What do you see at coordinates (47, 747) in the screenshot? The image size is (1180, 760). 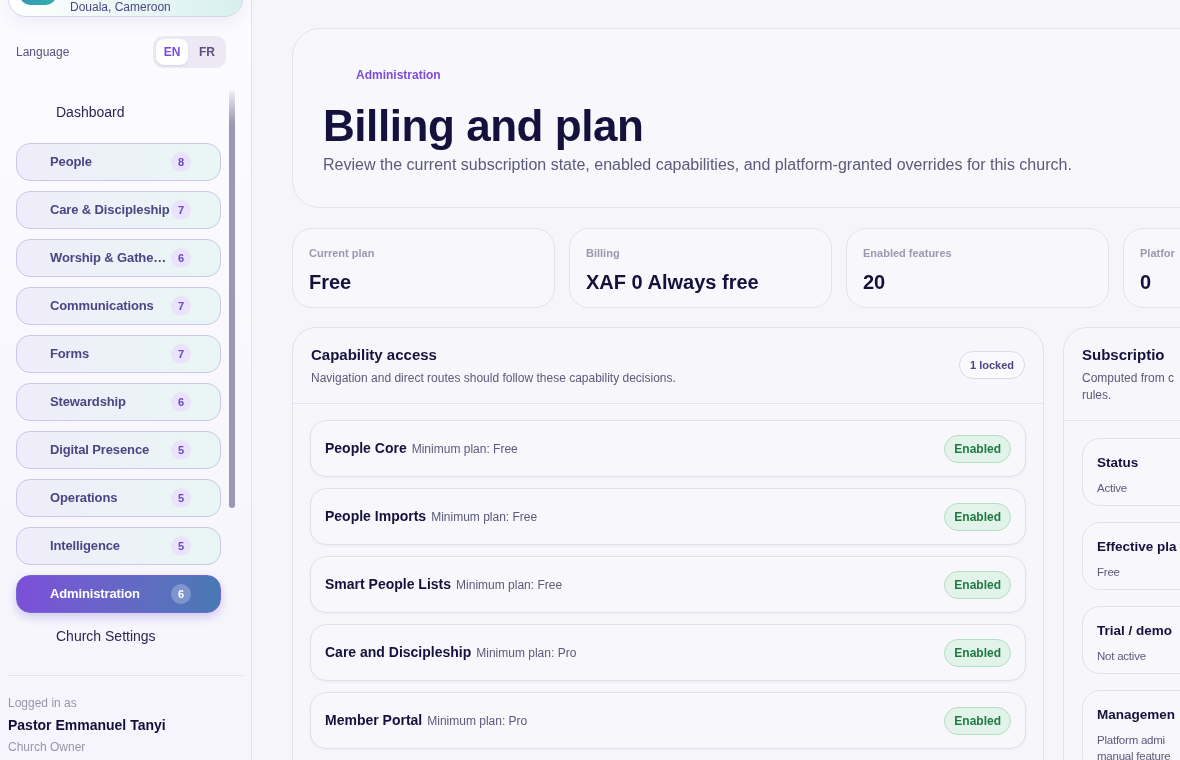 I see `user-role: Church Owner` at bounding box center [47, 747].